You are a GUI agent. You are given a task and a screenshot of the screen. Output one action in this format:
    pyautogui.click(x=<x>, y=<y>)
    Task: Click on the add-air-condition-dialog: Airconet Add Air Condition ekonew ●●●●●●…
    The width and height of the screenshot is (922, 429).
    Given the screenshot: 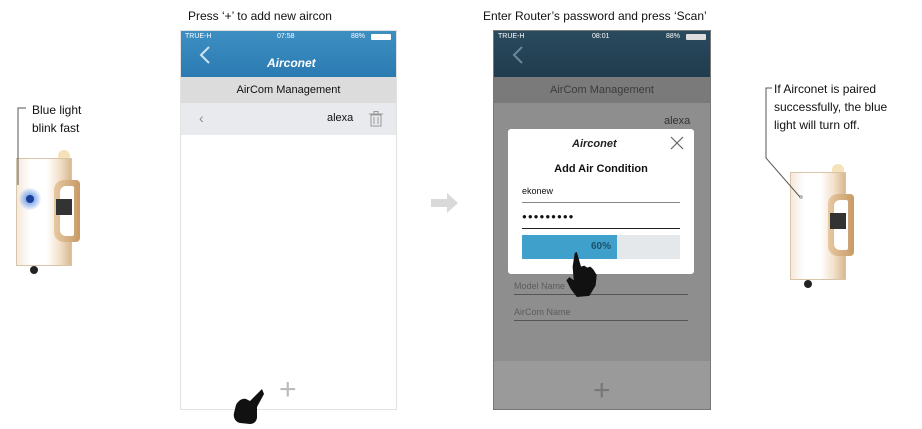 What is the action you would take?
    pyautogui.click(x=601, y=201)
    